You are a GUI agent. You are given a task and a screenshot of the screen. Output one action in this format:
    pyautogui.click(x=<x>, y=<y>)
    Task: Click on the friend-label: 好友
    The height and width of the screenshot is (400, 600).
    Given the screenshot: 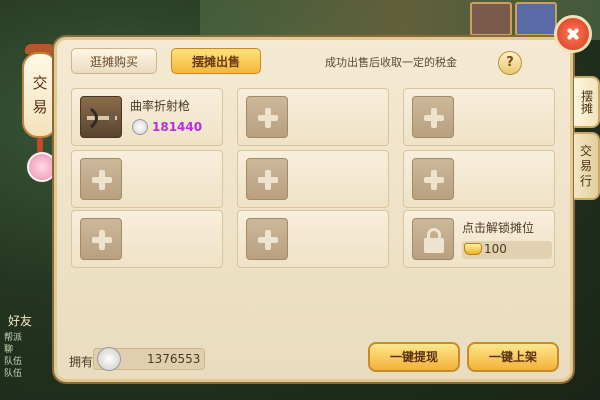 What is the action you would take?
    pyautogui.click(x=20, y=320)
    